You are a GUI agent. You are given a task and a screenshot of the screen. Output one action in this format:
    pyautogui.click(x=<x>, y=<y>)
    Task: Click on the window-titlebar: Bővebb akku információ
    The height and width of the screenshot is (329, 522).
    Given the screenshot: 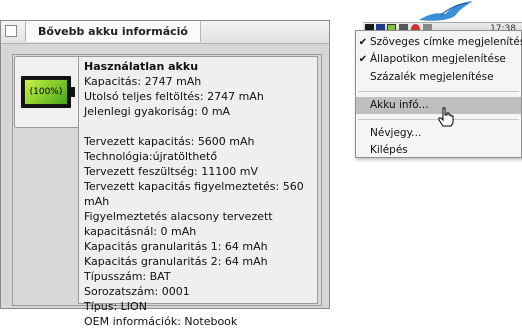 What is the action you would take?
    pyautogui.click(x=165, y=32)
    